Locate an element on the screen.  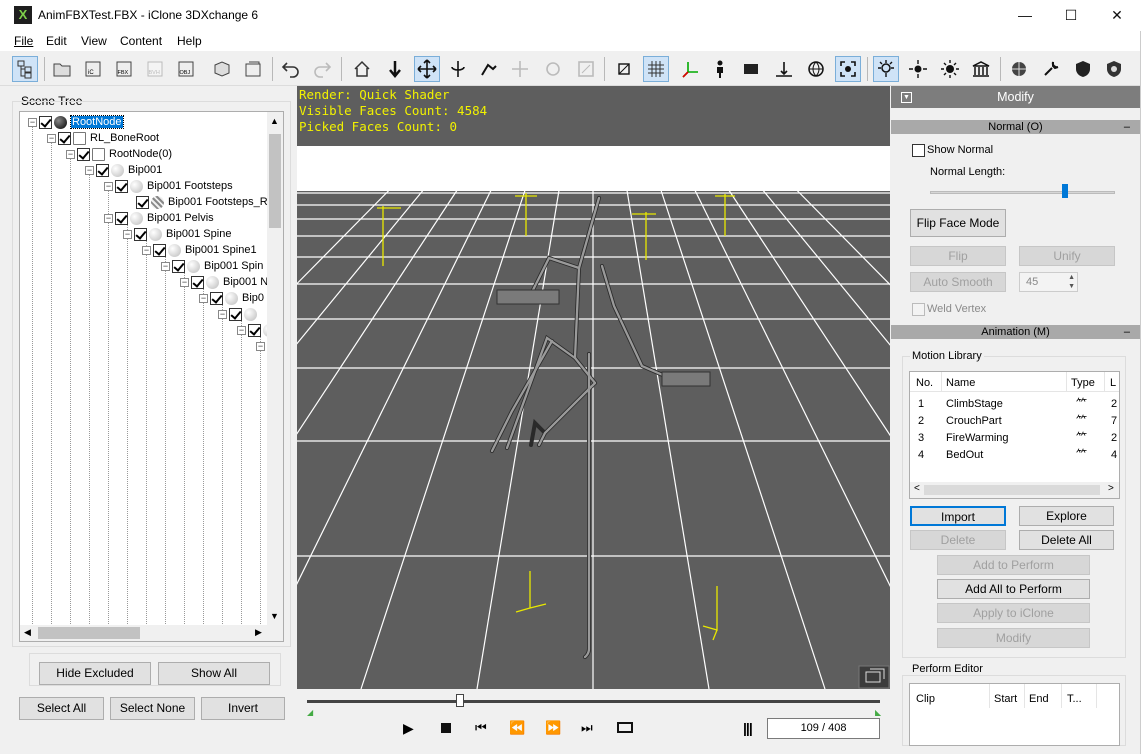
collapse-icon: ▼ is located at coordinates (906, 97).